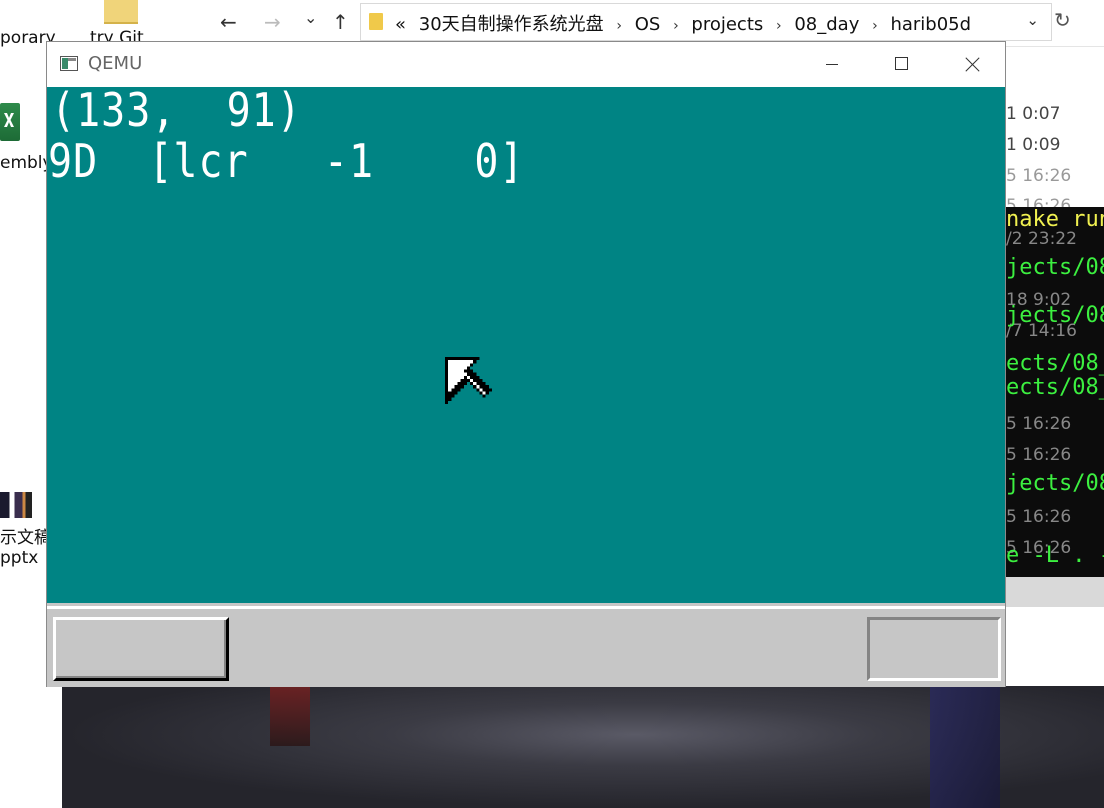 The height and width of the screenshot is (808, 1104). I want to click on back-arrow-icon: ←, so click(228, 22).